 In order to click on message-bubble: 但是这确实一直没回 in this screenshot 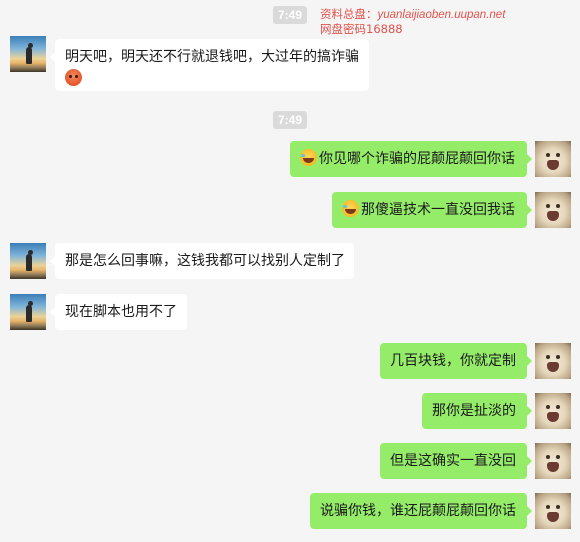, I will do `click(456, 461)`.